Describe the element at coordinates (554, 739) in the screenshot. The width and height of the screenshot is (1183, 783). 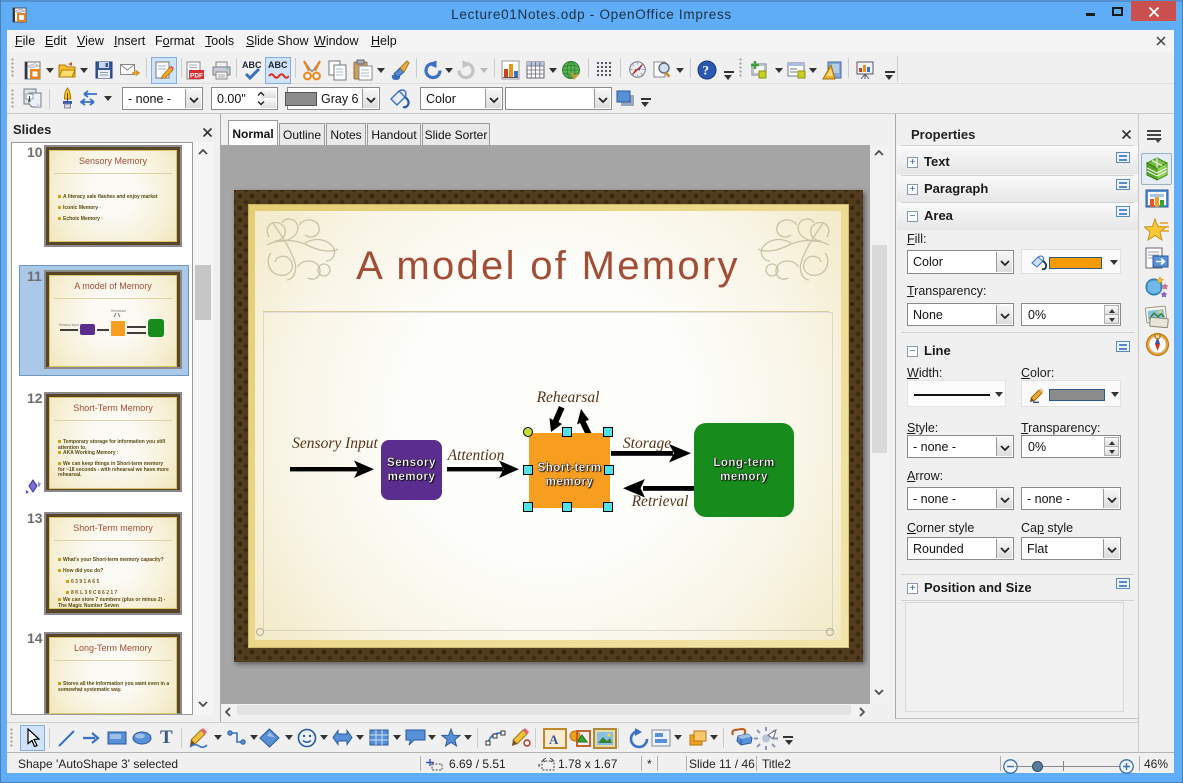
I see `svg-text: A` at that location.